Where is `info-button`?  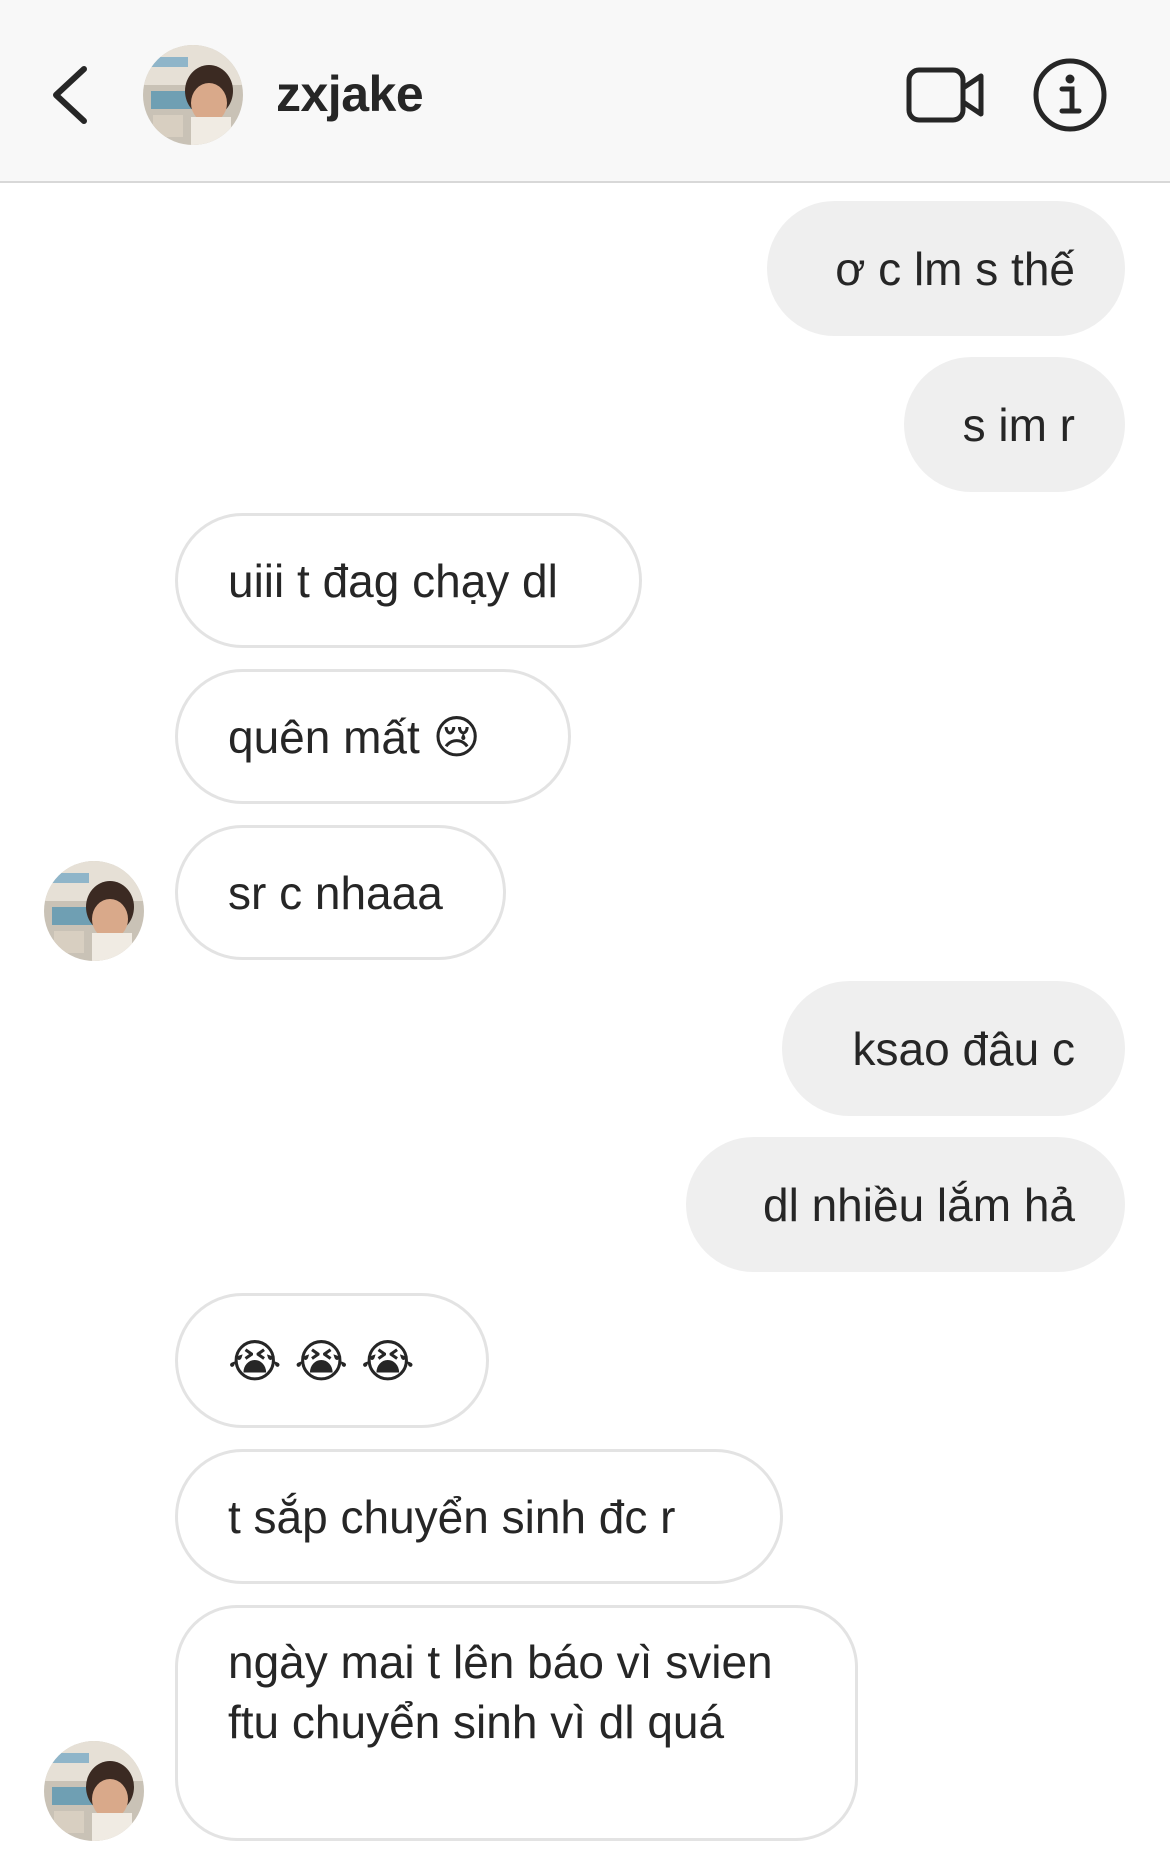 info-button is located at coordinates (1070, 95).